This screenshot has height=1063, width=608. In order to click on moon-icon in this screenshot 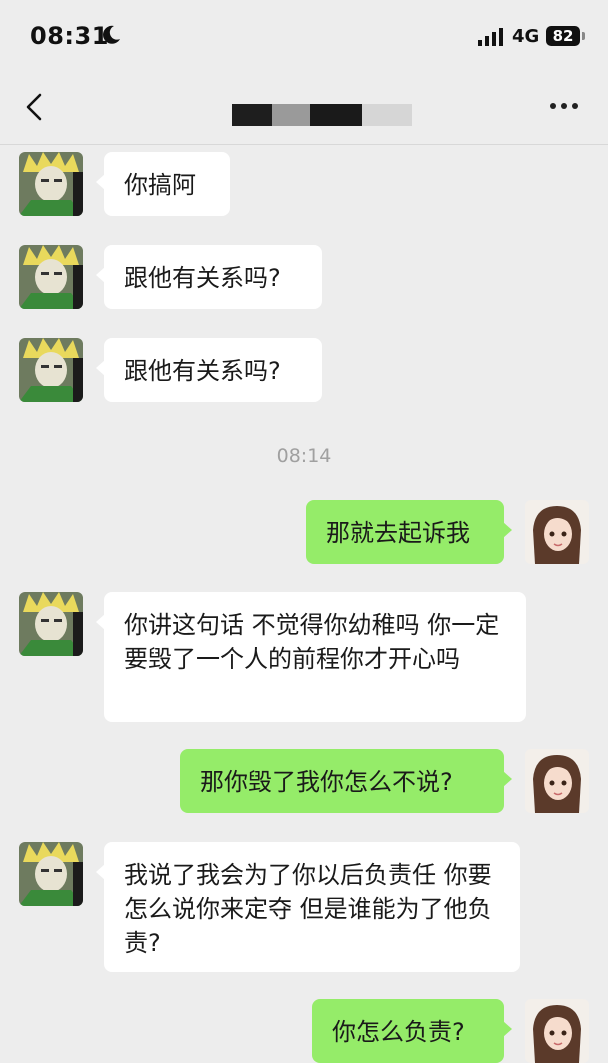, I will do `click(111, 34)`.